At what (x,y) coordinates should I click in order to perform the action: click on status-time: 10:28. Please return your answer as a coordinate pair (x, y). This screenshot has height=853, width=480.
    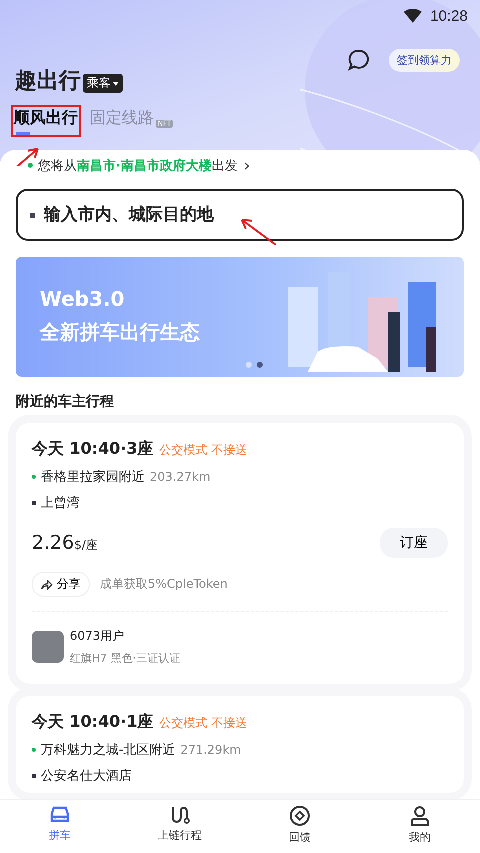
    Looking at the image, I should click on (449, 16).